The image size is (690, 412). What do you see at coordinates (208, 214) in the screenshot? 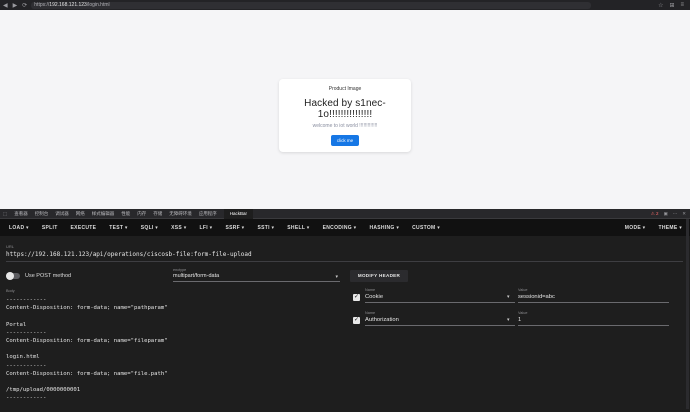
I see `tab-application: 应用程序` at bounding box center [208, 214].